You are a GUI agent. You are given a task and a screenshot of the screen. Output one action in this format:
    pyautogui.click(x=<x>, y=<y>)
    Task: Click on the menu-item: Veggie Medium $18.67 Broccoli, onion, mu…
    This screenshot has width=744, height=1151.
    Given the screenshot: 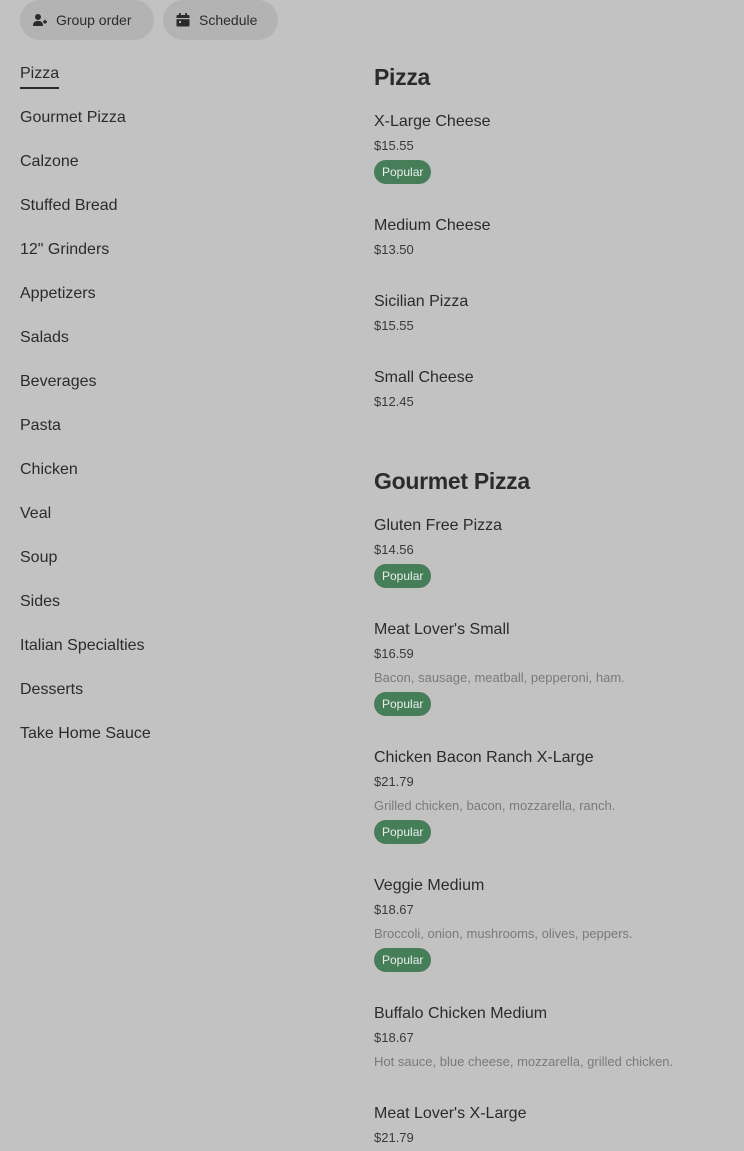 What is the action you would take?
    pyautogui.click(x=554, y=922)
    